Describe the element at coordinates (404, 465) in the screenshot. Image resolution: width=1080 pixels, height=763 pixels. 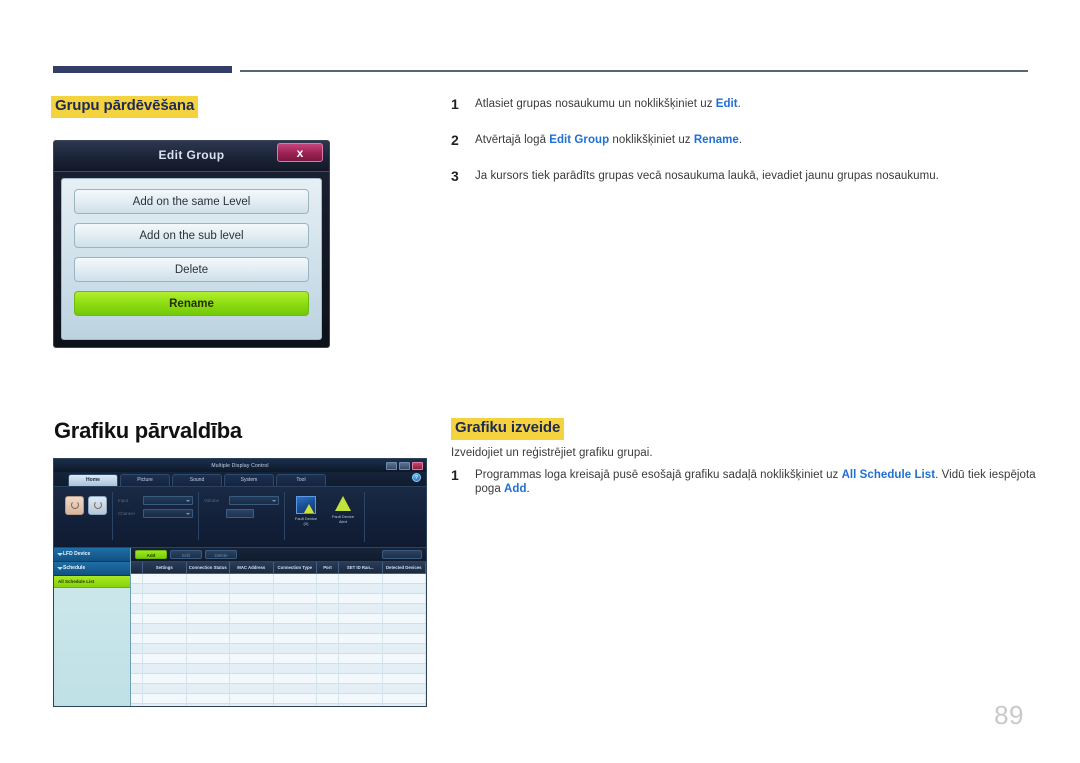
I see `maximize-icon` at that location.